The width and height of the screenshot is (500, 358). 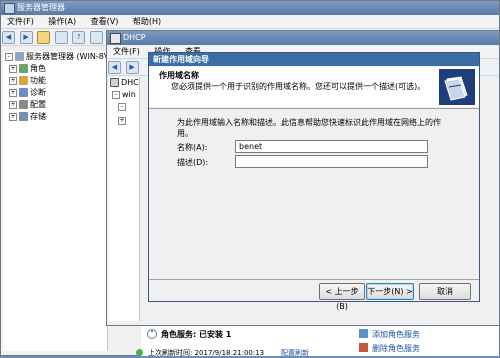 What do you see at coordinates (79, 37) in the screenshot?
I see `help-icon: ?` at bounding box center [79, 37].